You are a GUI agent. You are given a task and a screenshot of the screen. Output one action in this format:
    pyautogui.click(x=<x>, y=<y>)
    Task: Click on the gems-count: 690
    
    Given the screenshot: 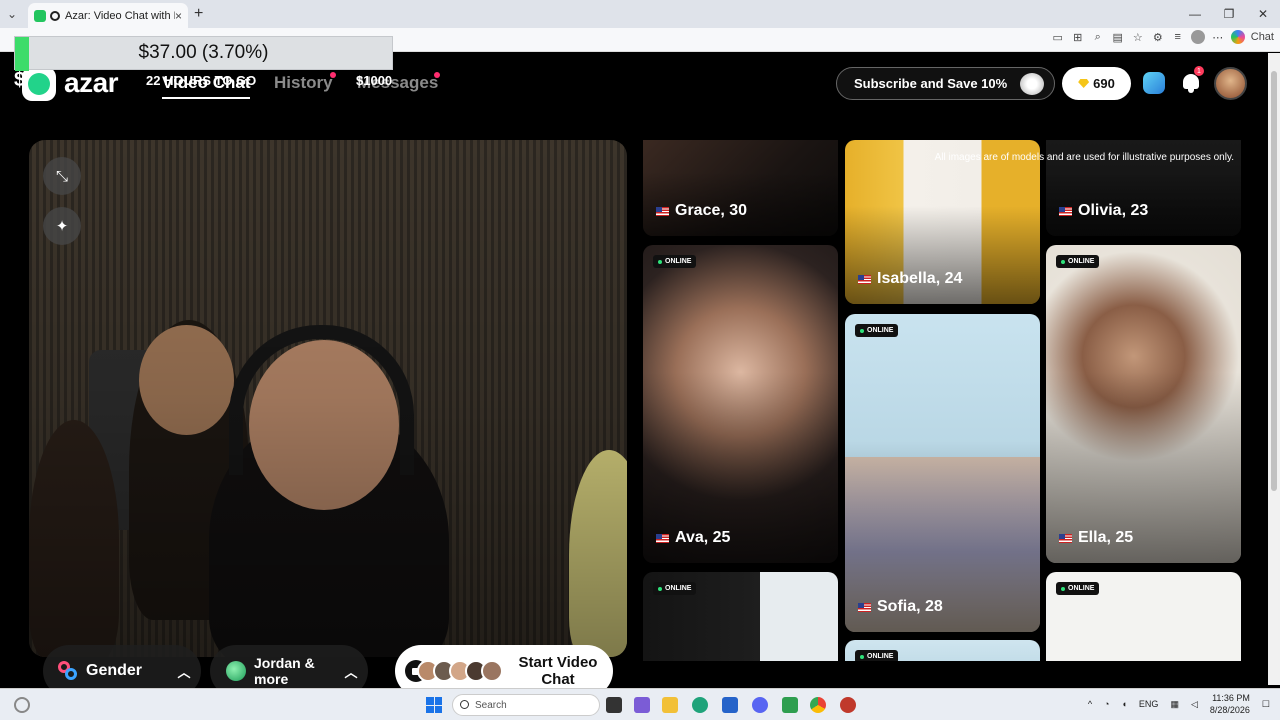 What is the action you would take?
    pyautogui.click(x=1104, y=83)
    